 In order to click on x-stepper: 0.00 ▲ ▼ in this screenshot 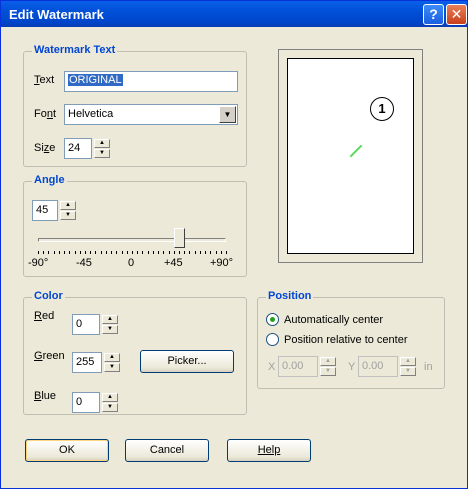, I will do `click(308, 366)`.